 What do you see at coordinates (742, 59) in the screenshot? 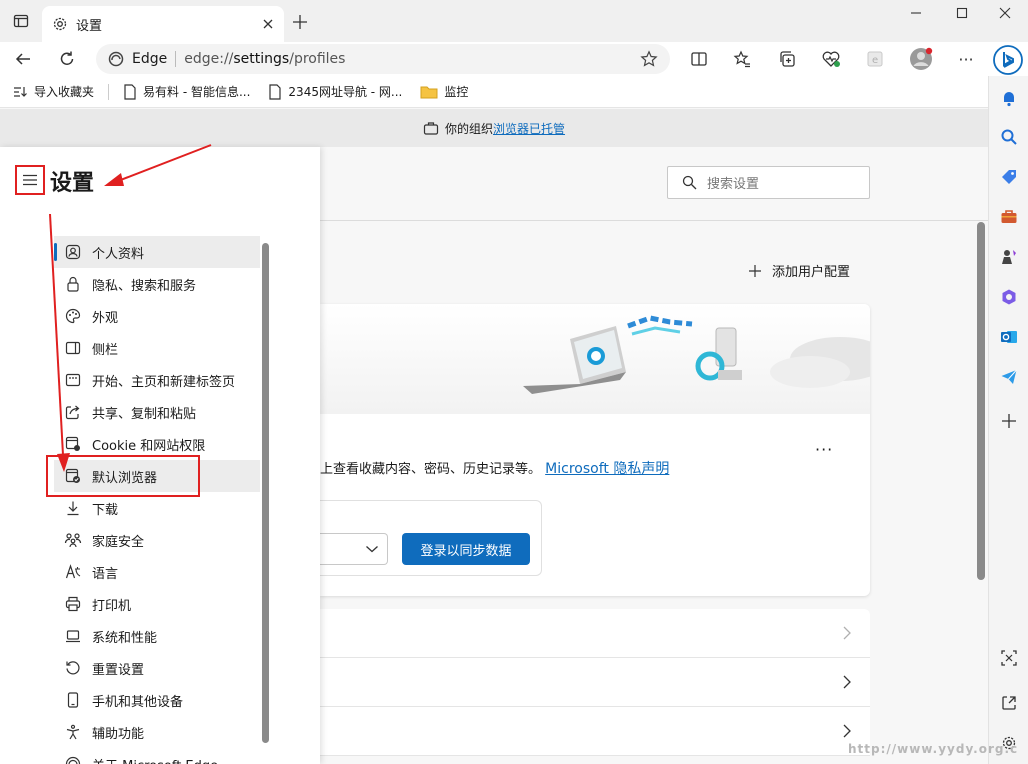
I see `favorites-icon` at bounding box center [742, 59].